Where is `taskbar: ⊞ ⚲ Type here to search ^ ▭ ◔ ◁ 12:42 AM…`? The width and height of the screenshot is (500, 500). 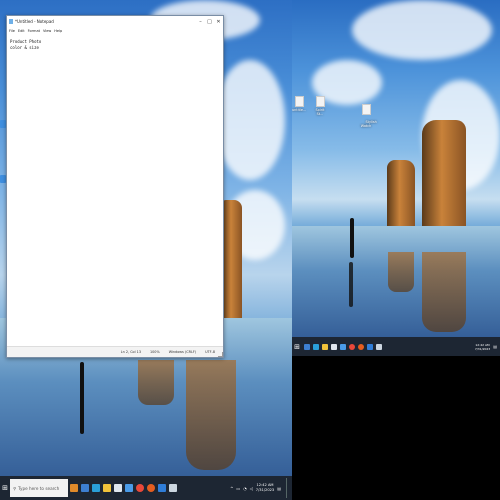
taskbar: ⊞ ⚲ Type here to search ^ ▭ ◔ ◁ 12:42 AM… is located at coordinates (146, 488).